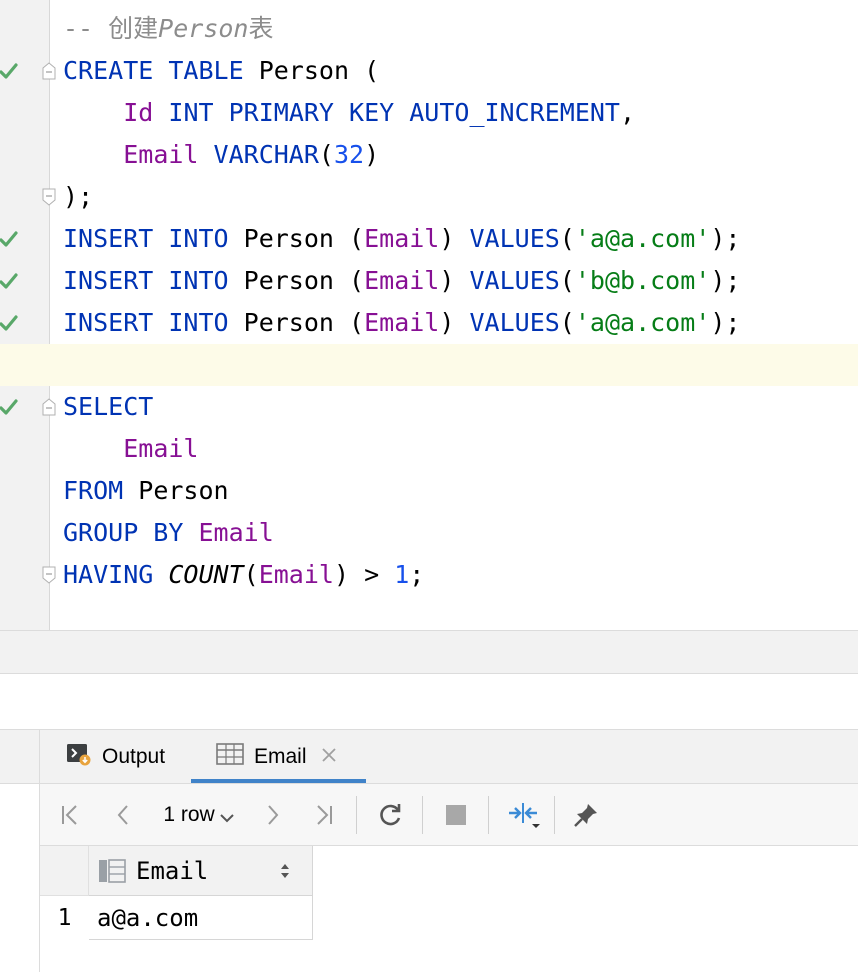 This screenshot has width=858, height=972. I want to click on tab-output: Output, so click(115, 756).